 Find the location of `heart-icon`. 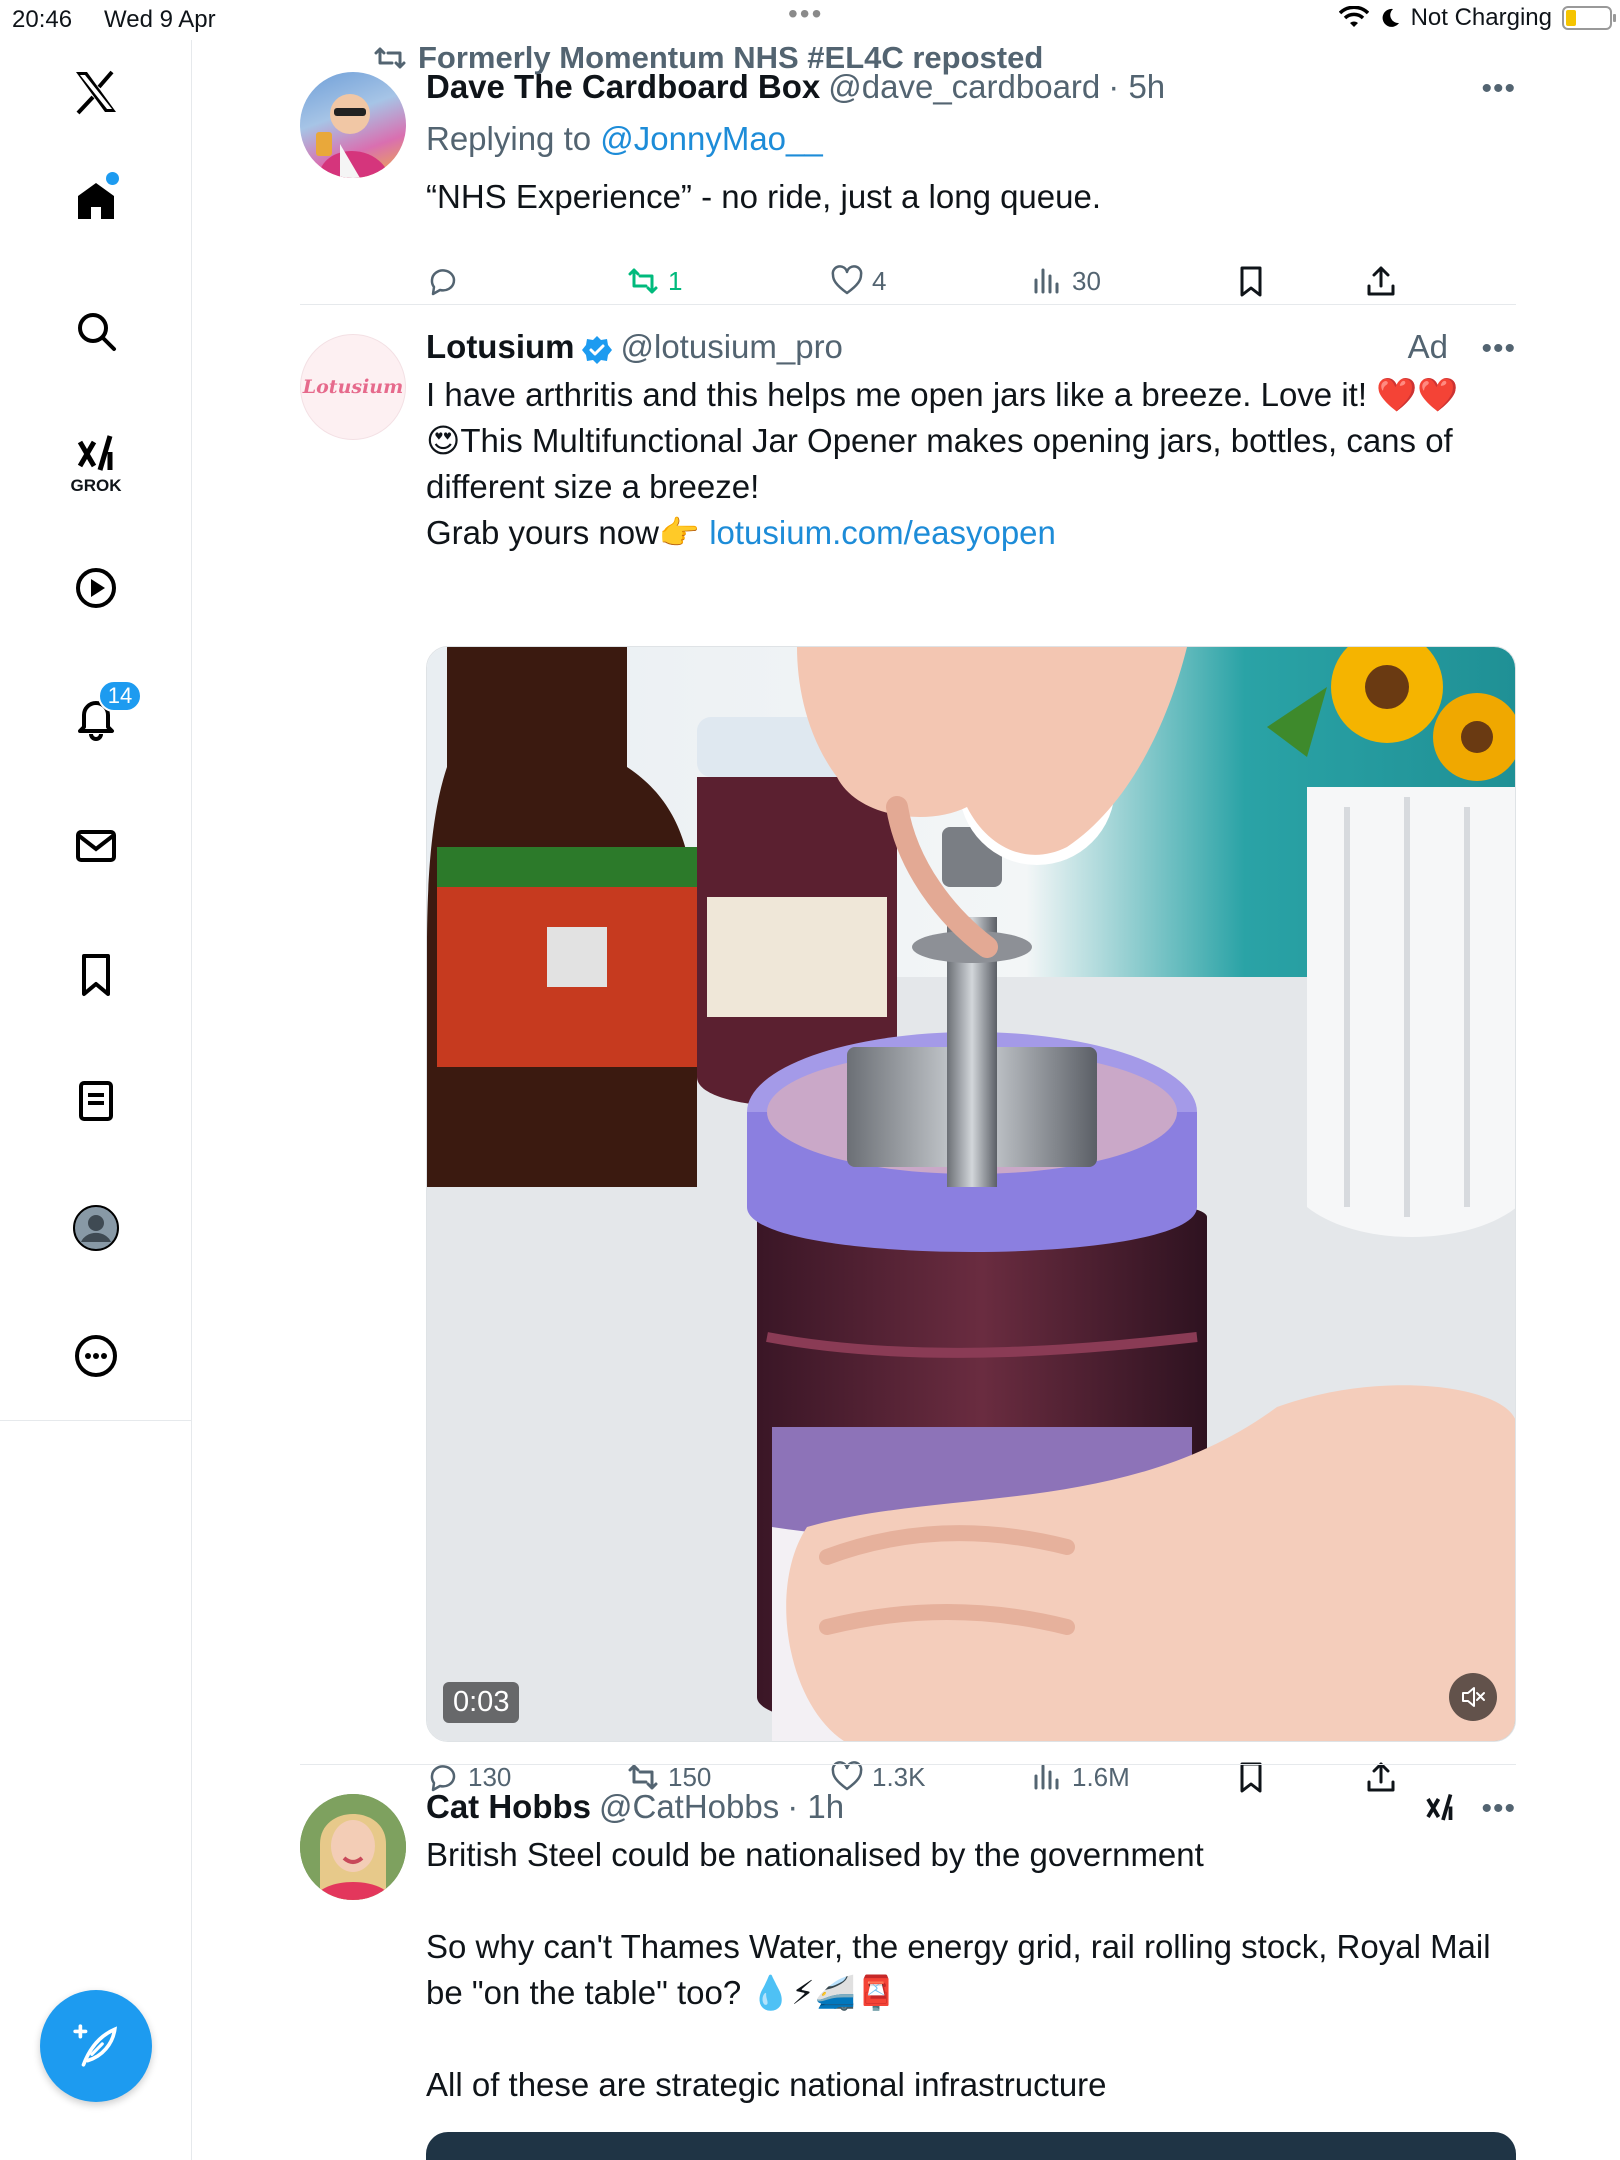

heart-icon is located at coordinates (847, 280).